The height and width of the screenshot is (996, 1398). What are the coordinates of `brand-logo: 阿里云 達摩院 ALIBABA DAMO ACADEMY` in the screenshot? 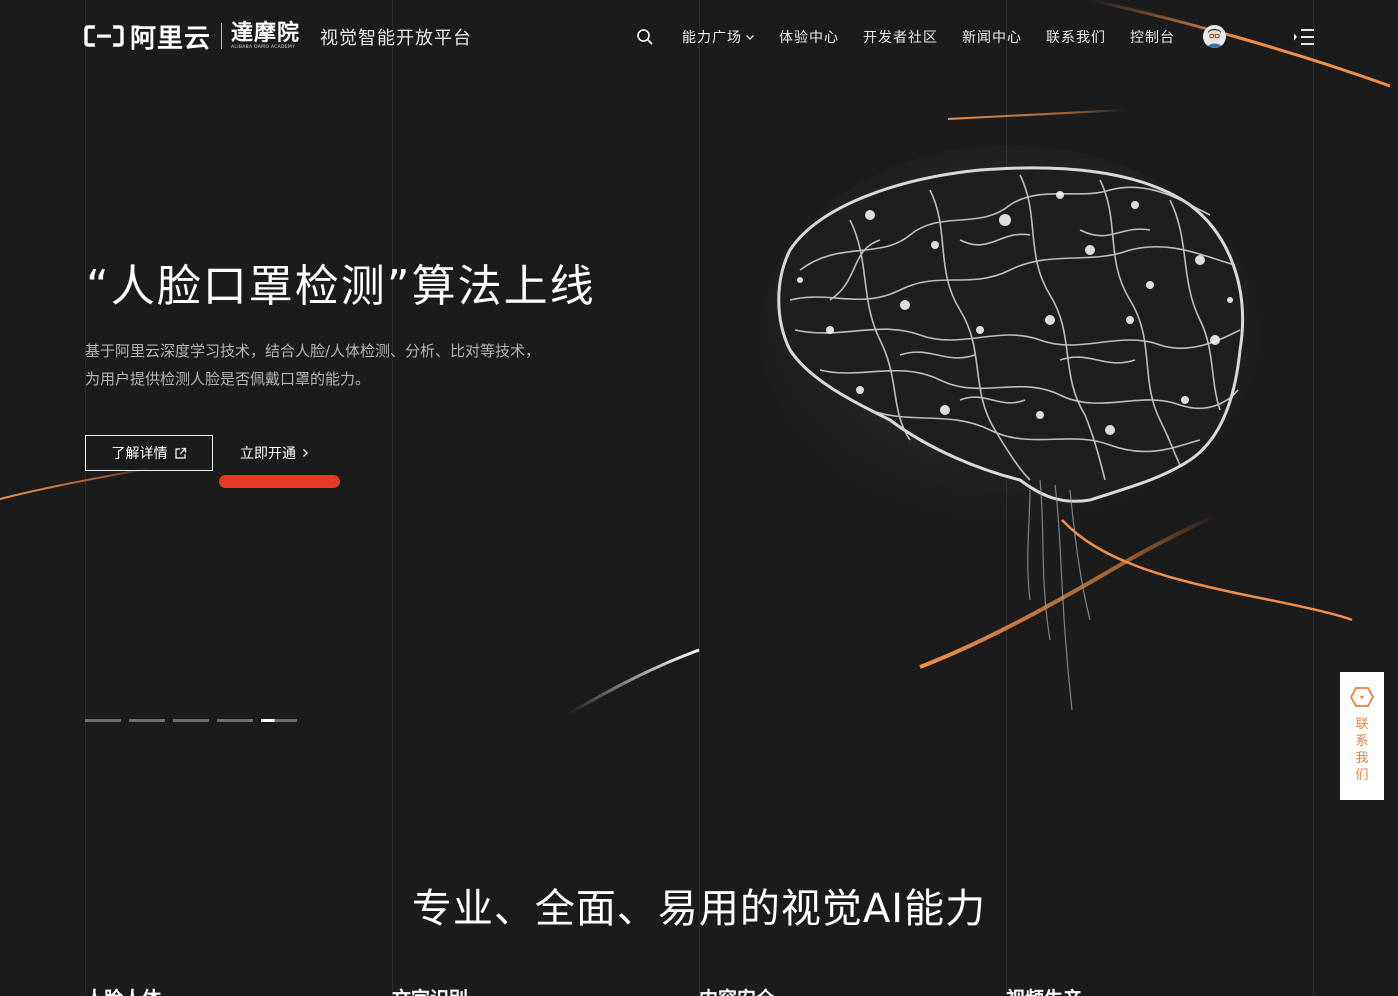 It's located at (192, 36).